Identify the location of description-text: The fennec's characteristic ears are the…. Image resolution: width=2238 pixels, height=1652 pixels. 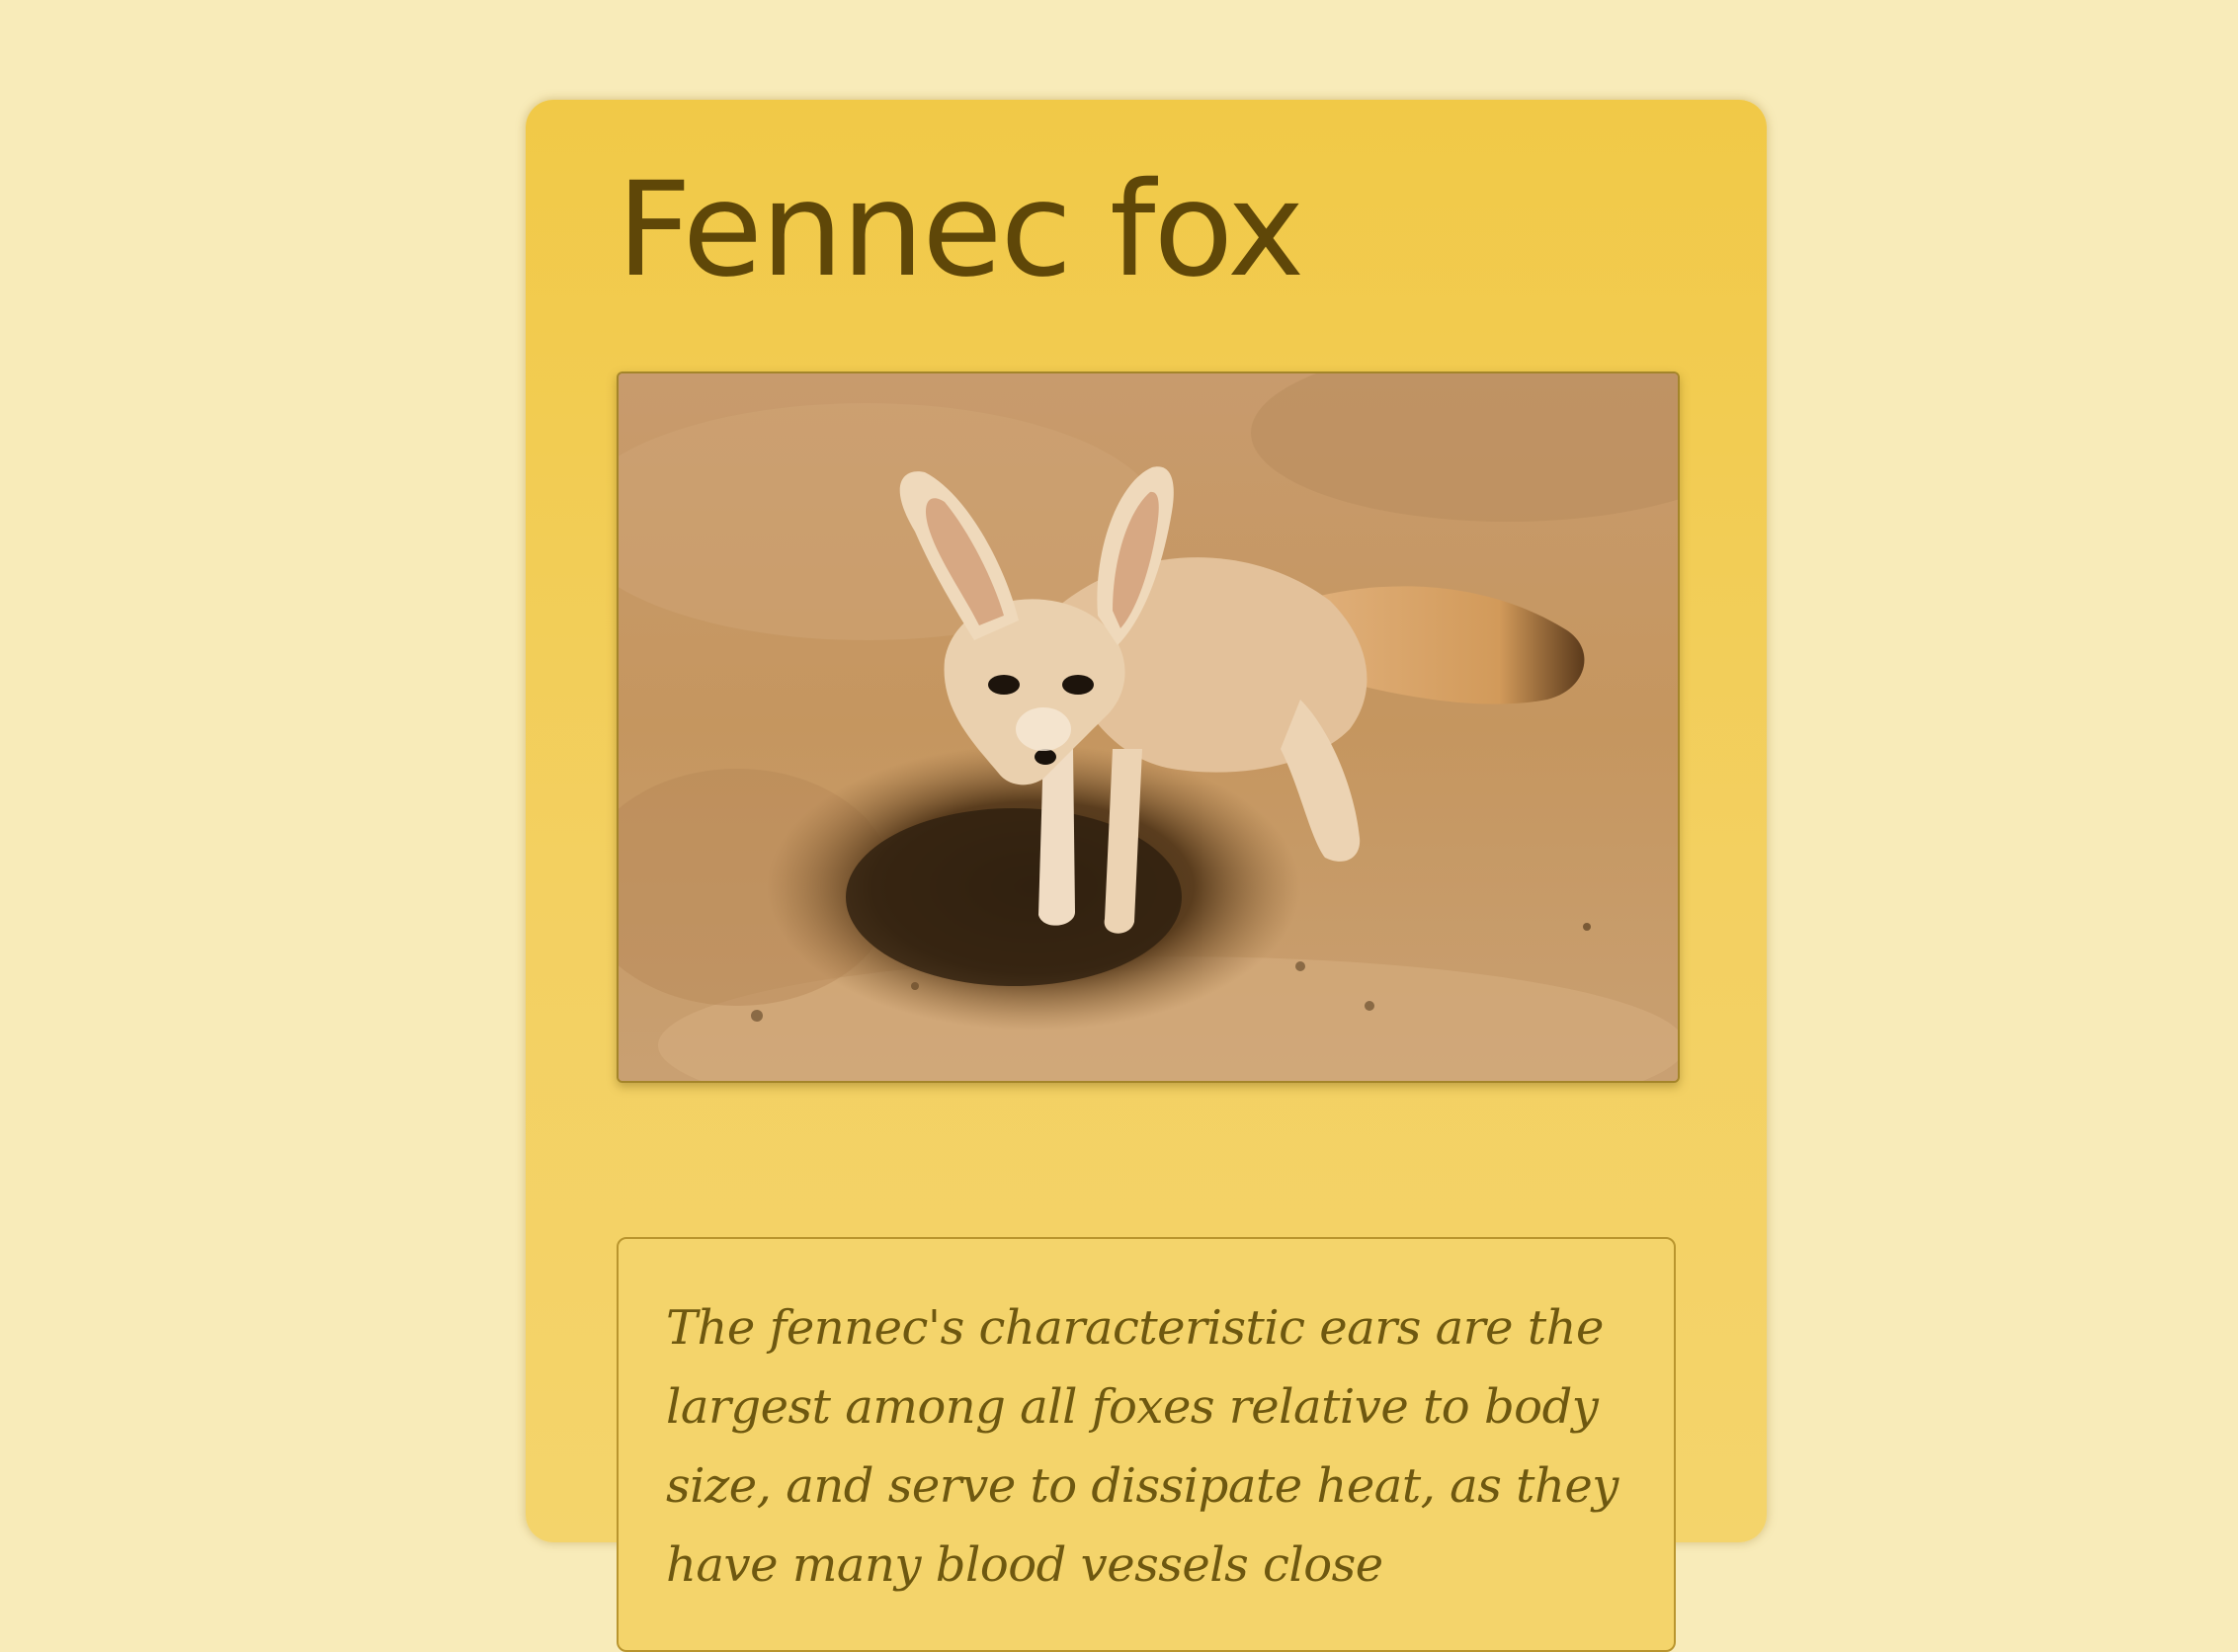
(1142, 1446).